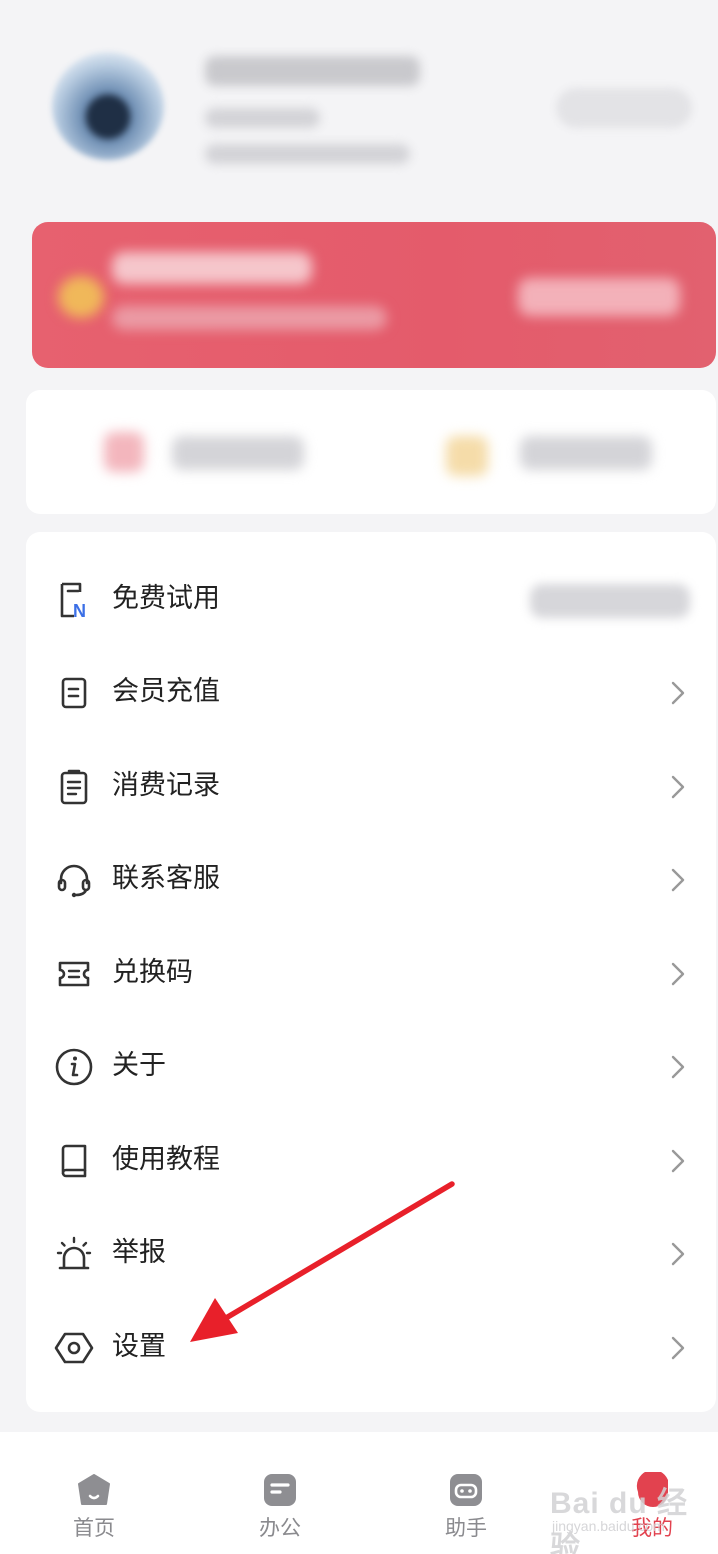 The height and width of the screenshot is (1554, 718). What do you see at coordinates (74, 1253) in the screenshot?
I see `alarm-siren-icon` at bounding box center [74, 1253].